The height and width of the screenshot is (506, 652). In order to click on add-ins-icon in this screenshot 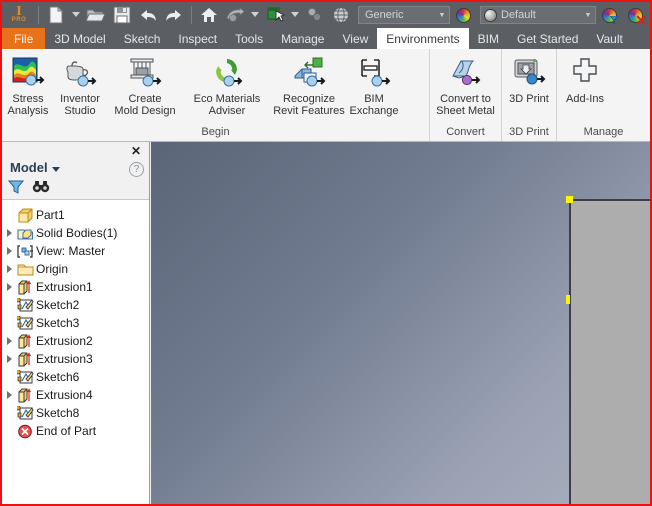, I will do `click(585, 73)`.